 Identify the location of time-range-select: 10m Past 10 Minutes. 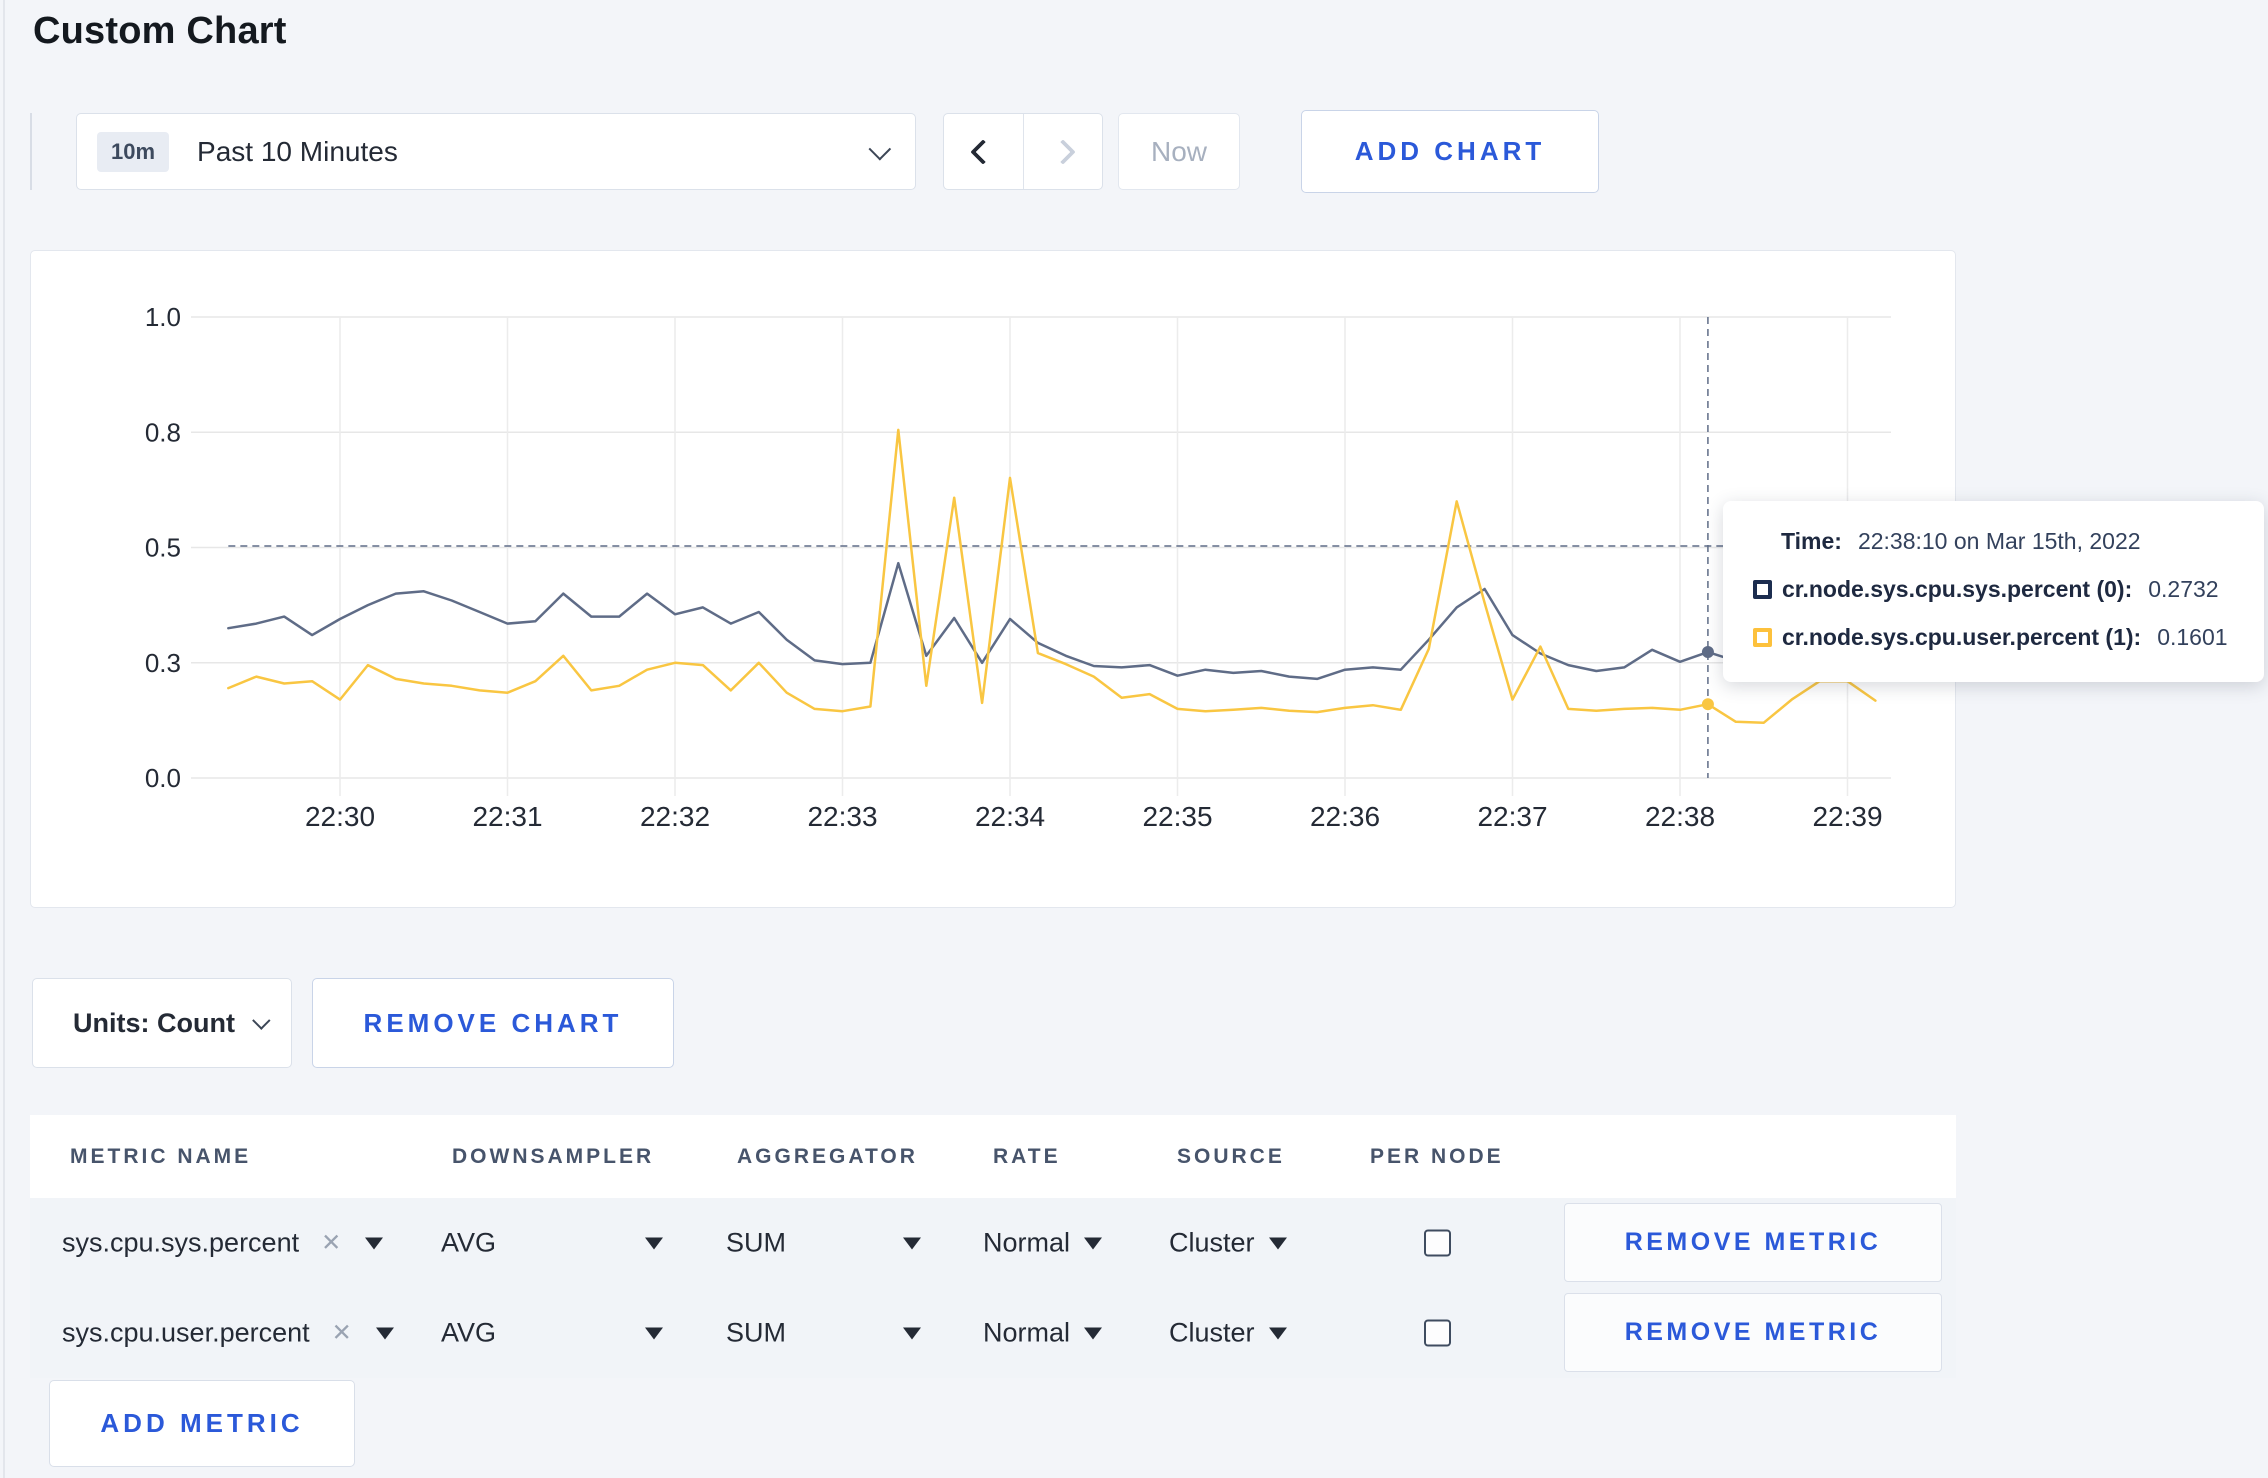
(496, 151).